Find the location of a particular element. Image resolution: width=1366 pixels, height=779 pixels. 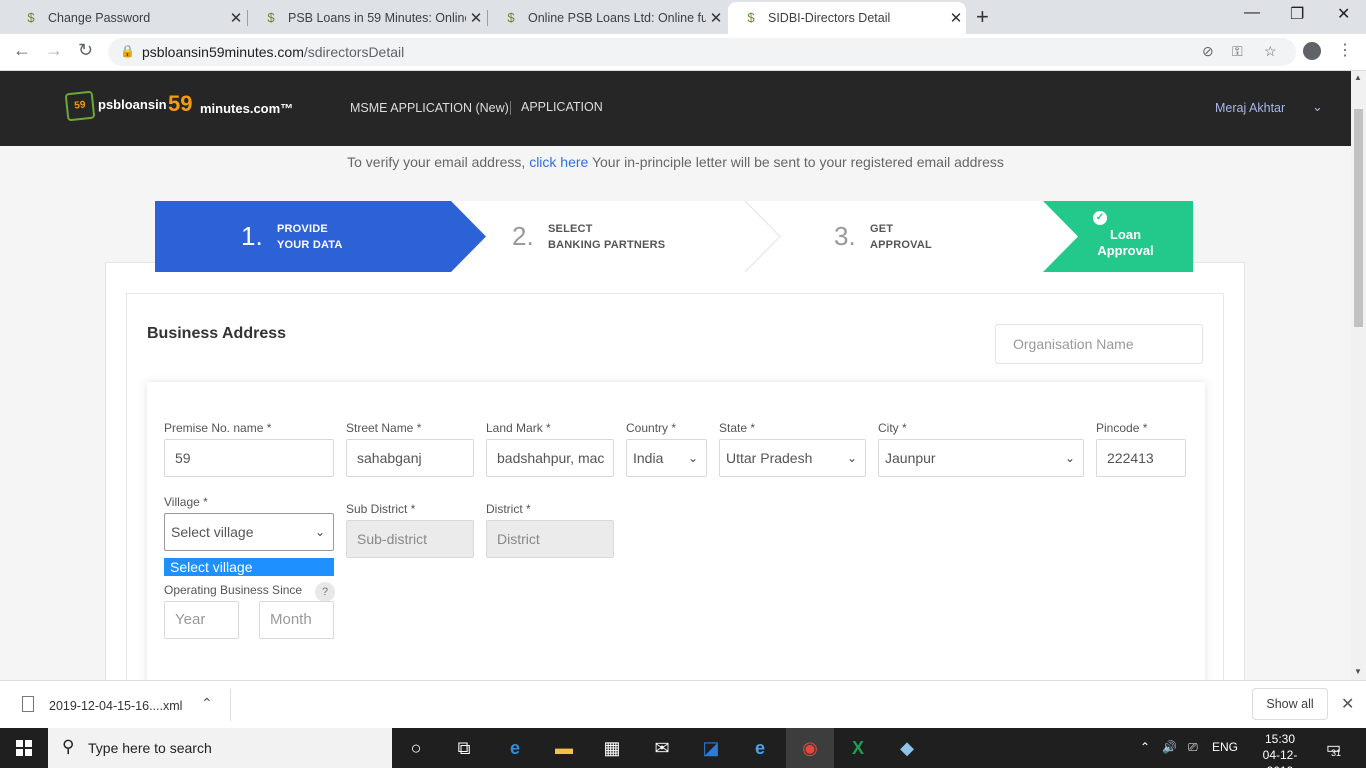

download-filename: 2019-12-04-15-16....xml is located at coordinates (115, 706).